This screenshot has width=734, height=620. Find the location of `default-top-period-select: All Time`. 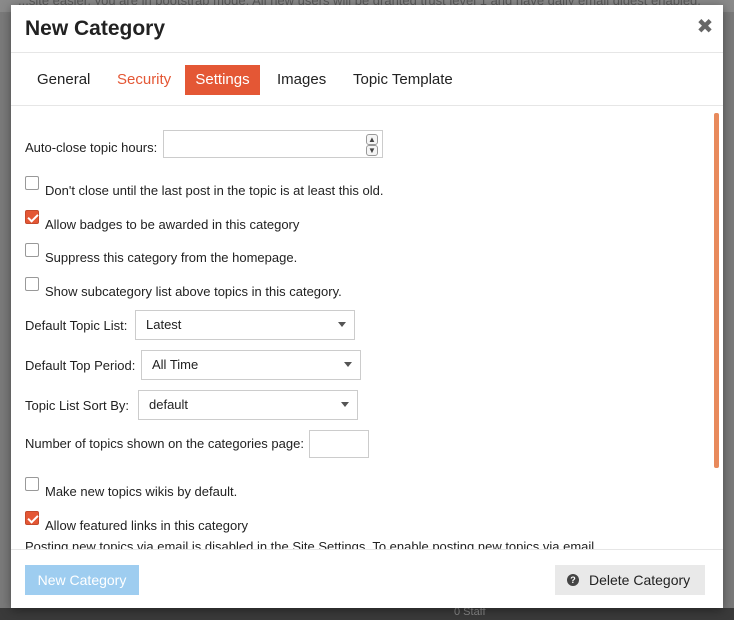

default-top-period-select: All Time is located at coordinates (251, 365).